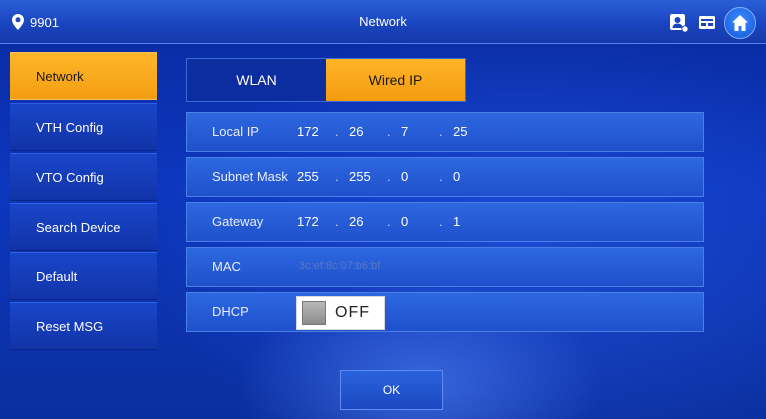  I want to click on subnet-mask-label: Subnet Mask, so click(250, 176).